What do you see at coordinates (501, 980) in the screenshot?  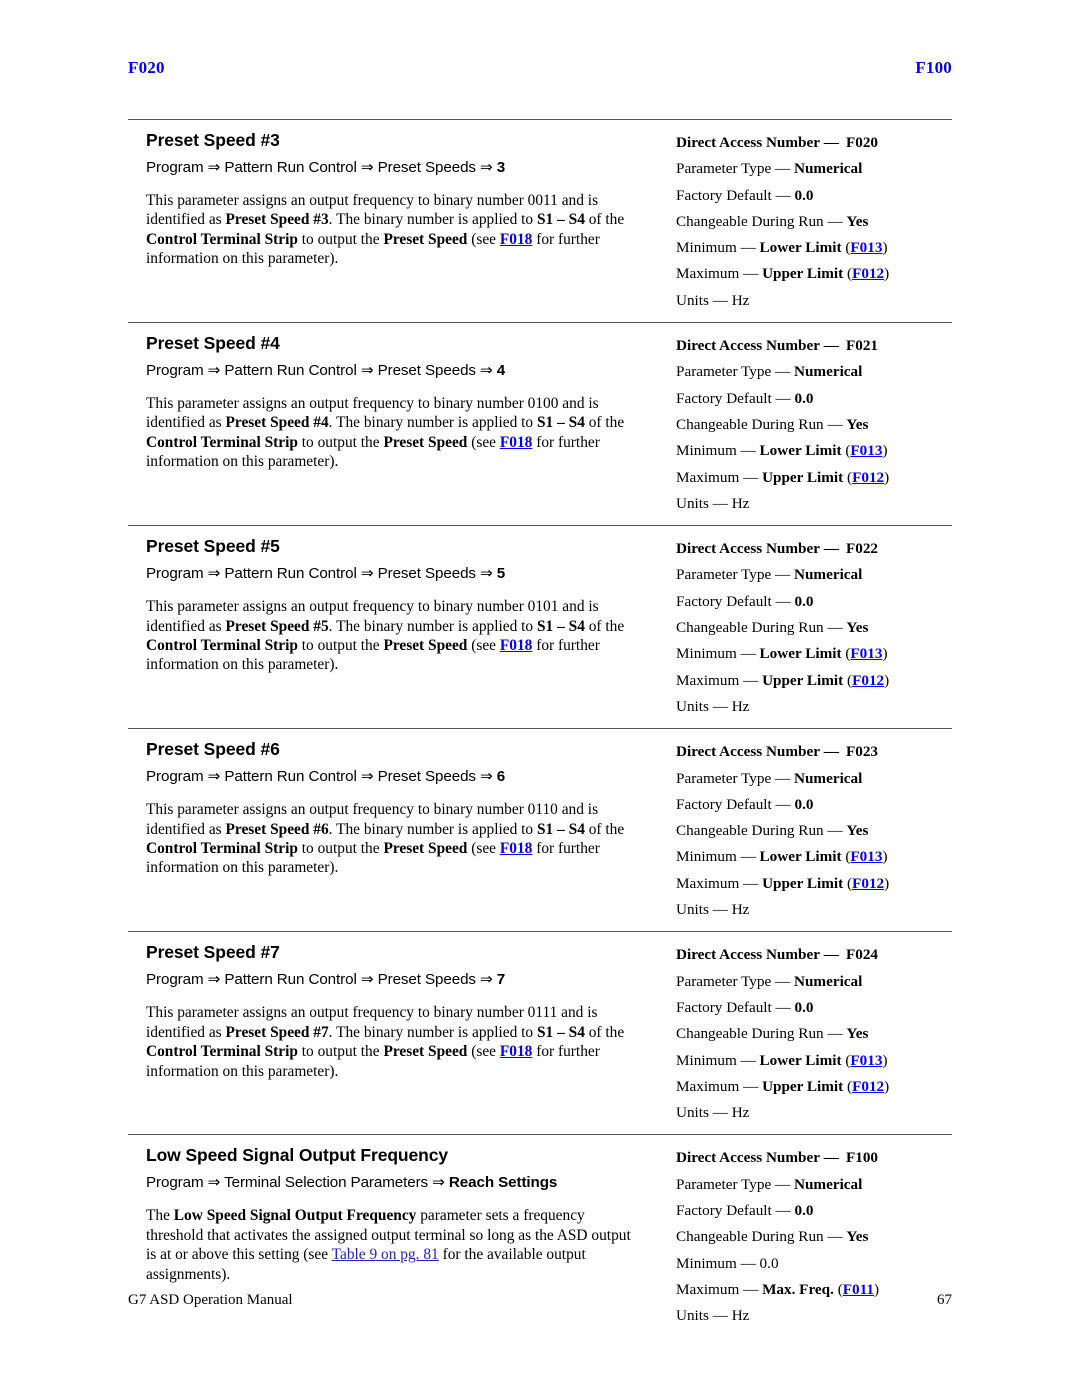 I see `menu-path-value: 7` at bounding box center [501, 980].